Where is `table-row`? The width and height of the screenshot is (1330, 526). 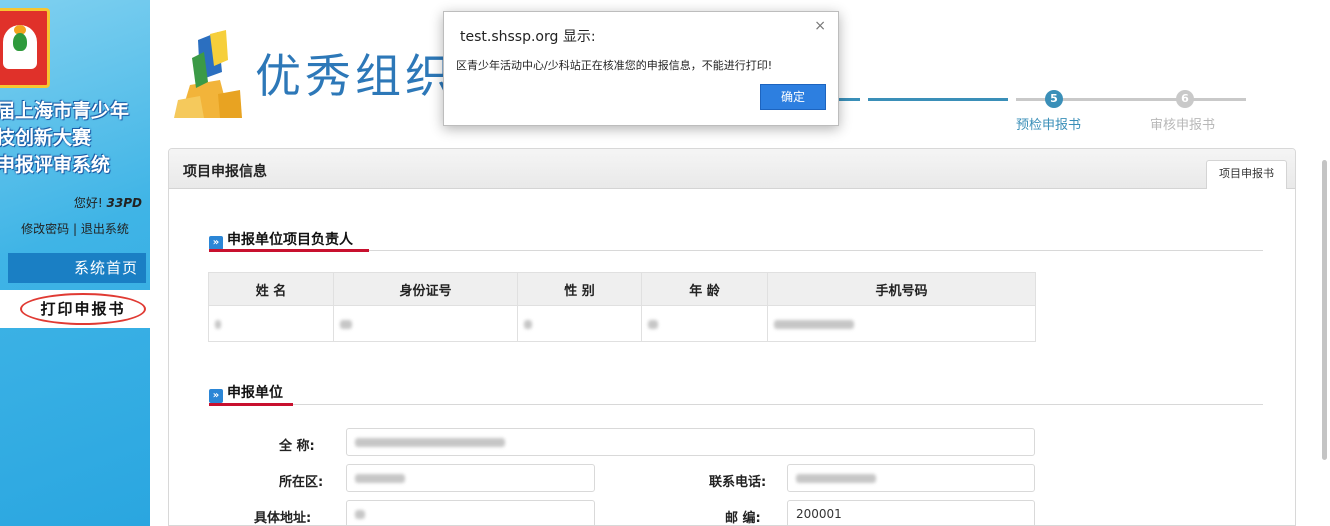
table-row is located at coordinates (622, 323).